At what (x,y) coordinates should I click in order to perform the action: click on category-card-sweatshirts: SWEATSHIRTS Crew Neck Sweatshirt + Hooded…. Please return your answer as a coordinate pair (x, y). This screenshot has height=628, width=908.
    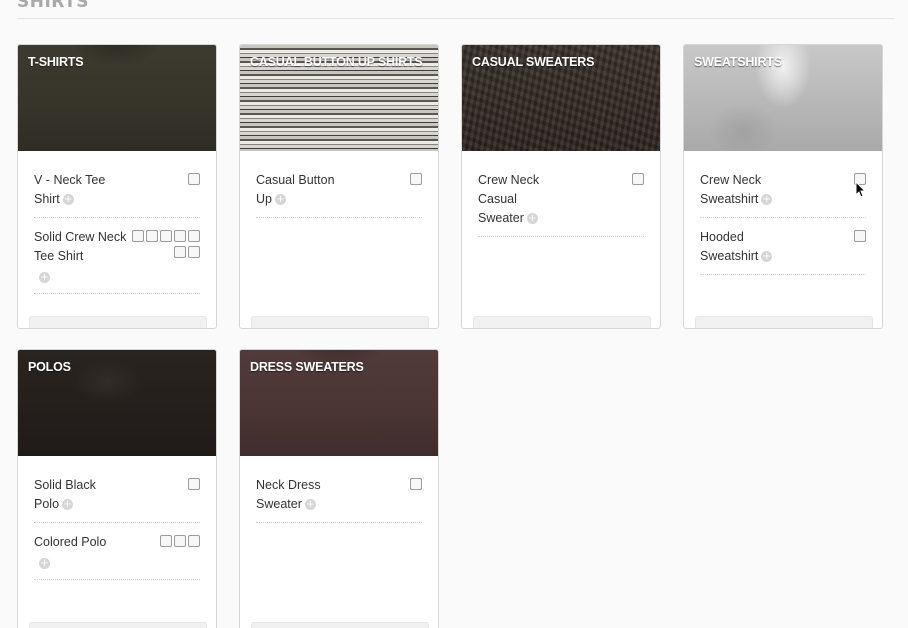
    Looking at the image, I should click on (783, 186).